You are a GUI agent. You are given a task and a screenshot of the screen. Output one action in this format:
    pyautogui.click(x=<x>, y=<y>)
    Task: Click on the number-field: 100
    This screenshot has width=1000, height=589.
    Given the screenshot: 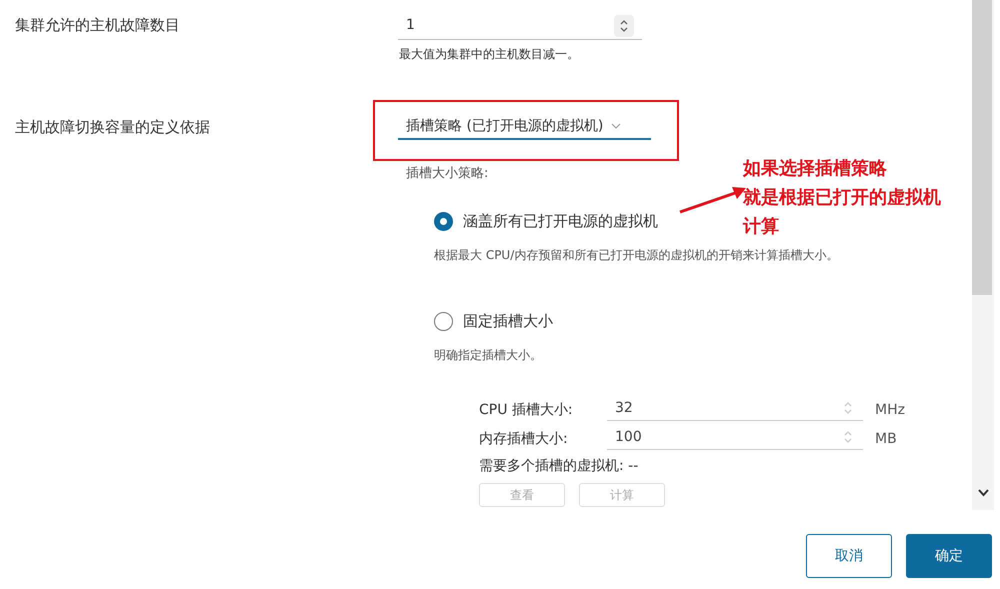 What is the action you would take?
    pyautogui.click(x=735, y=437)
    